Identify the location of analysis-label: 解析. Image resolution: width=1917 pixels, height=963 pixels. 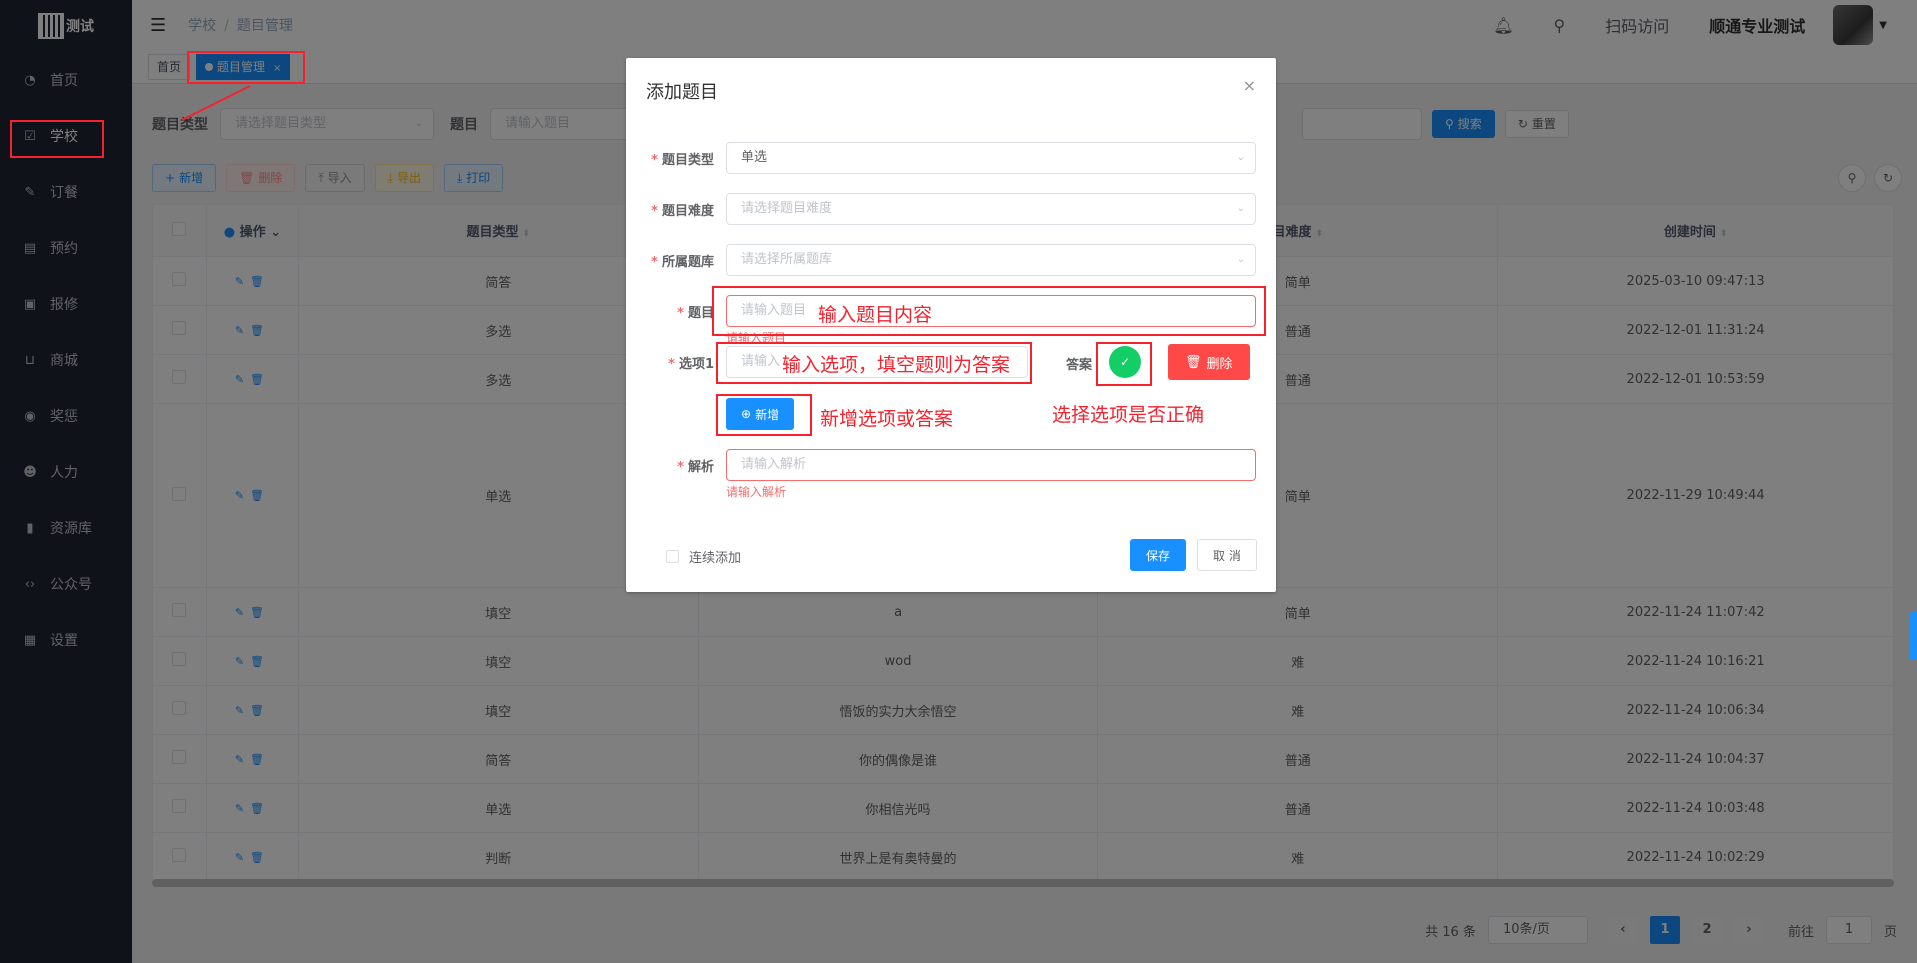
(700, 467).